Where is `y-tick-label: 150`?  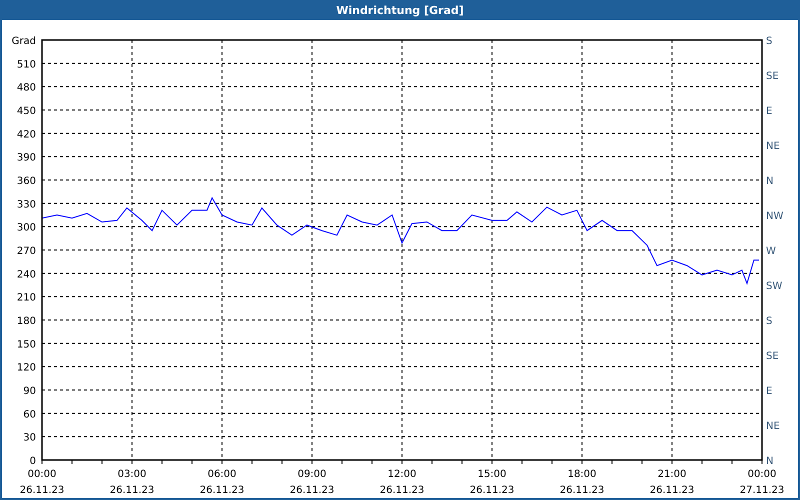
y-tick-label: 150 is located at coordinates (26, 344).